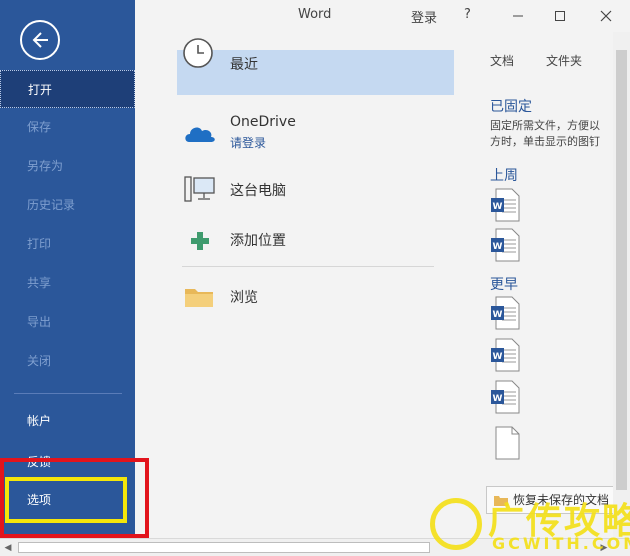 Image resolution: width=630 pixels, height=556 pixels. Describe the element at coordinates (224, 547) in the screenshot. I see `horizontal-scroll-thumb` at that location.